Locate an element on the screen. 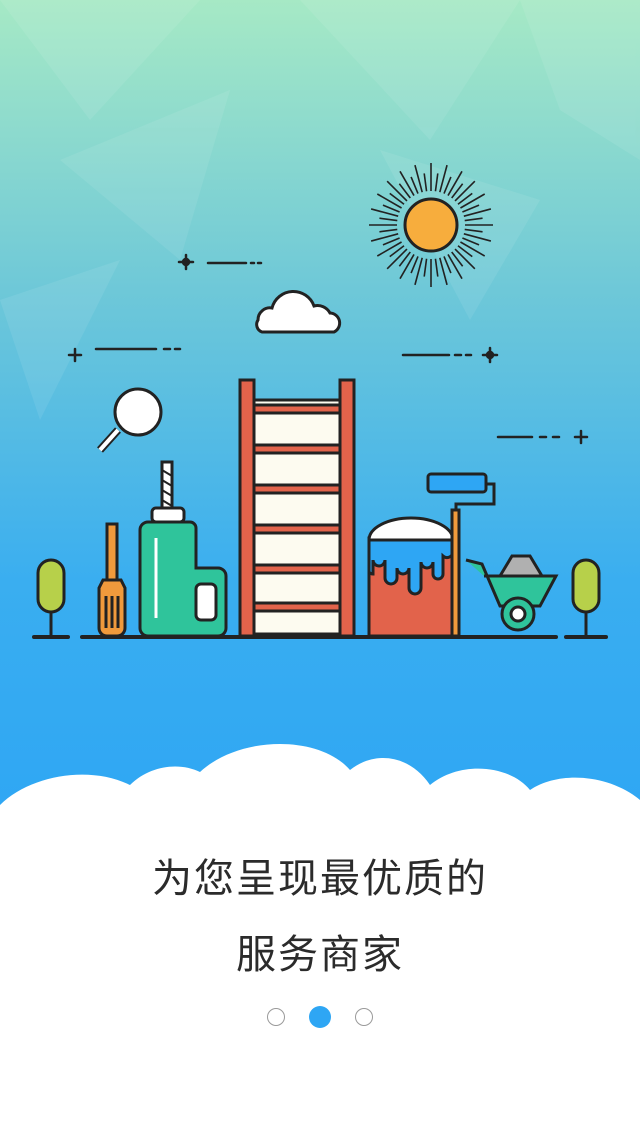  sun-icon is located at coordinates (431, 225).